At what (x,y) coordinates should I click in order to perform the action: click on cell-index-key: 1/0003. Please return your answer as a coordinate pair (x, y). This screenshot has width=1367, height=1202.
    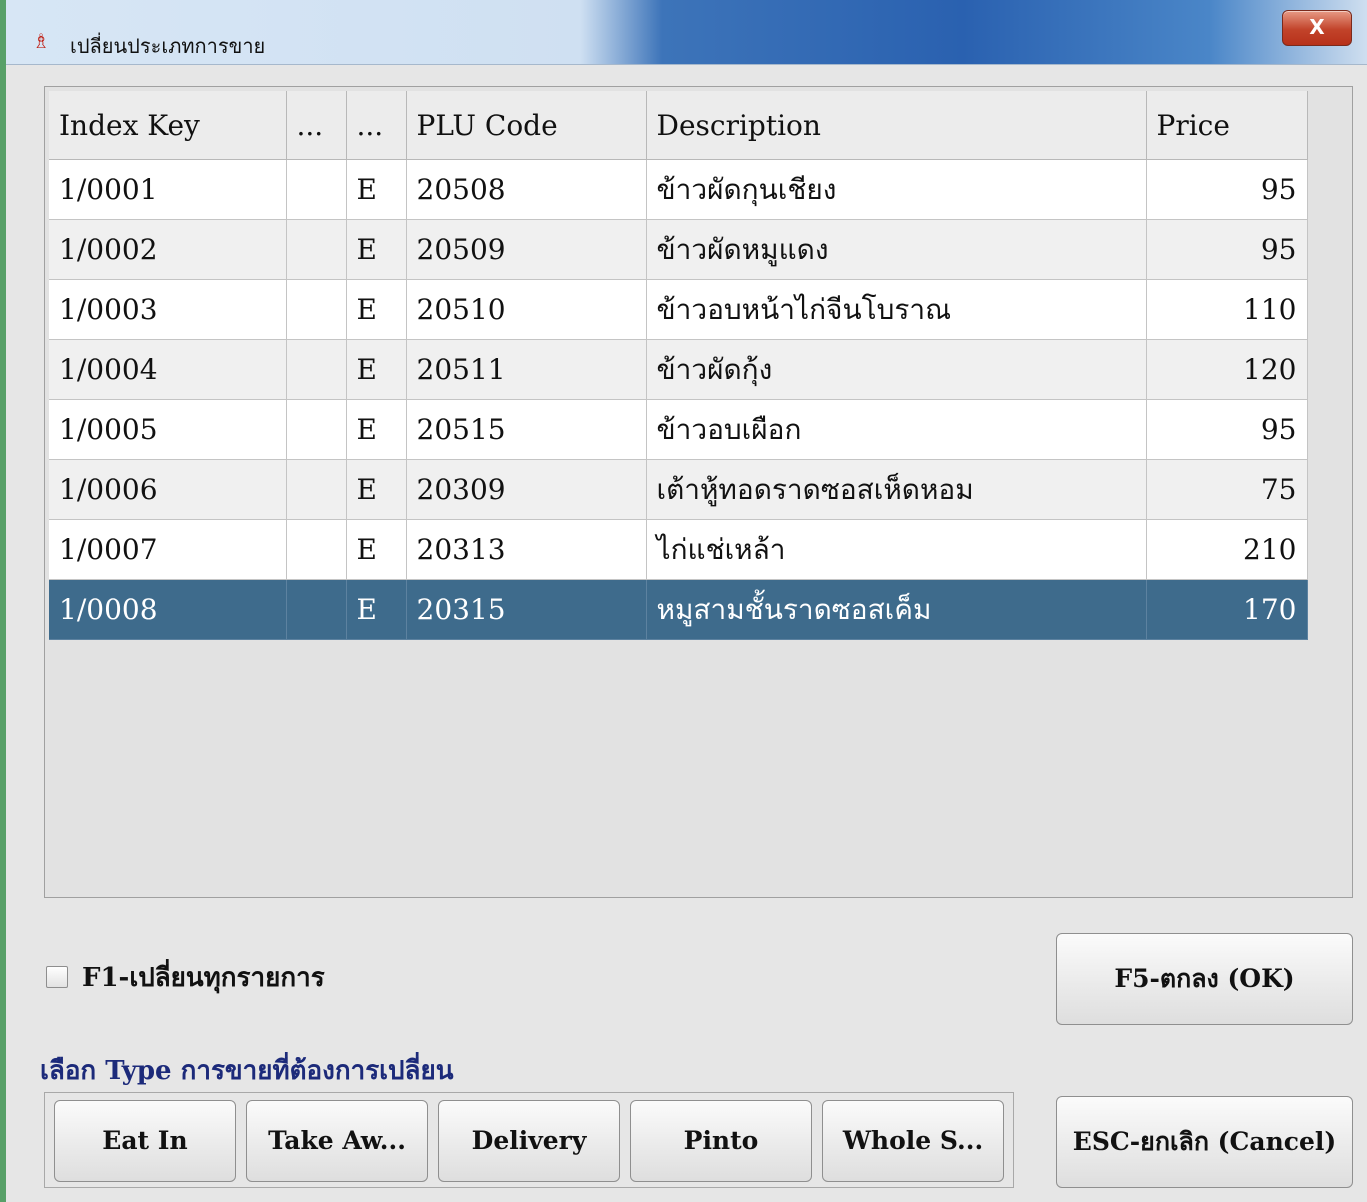
    Looking at the image, I should click on (168, 309).